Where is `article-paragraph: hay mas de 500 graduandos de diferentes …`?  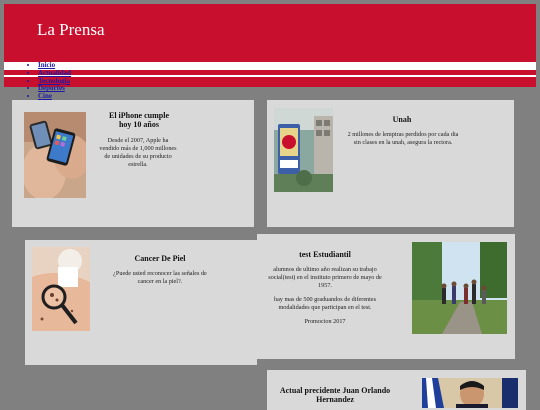
article-paragraph: hay mas de 500 graduandos de diferentes … is located at coordinates (325, 303).